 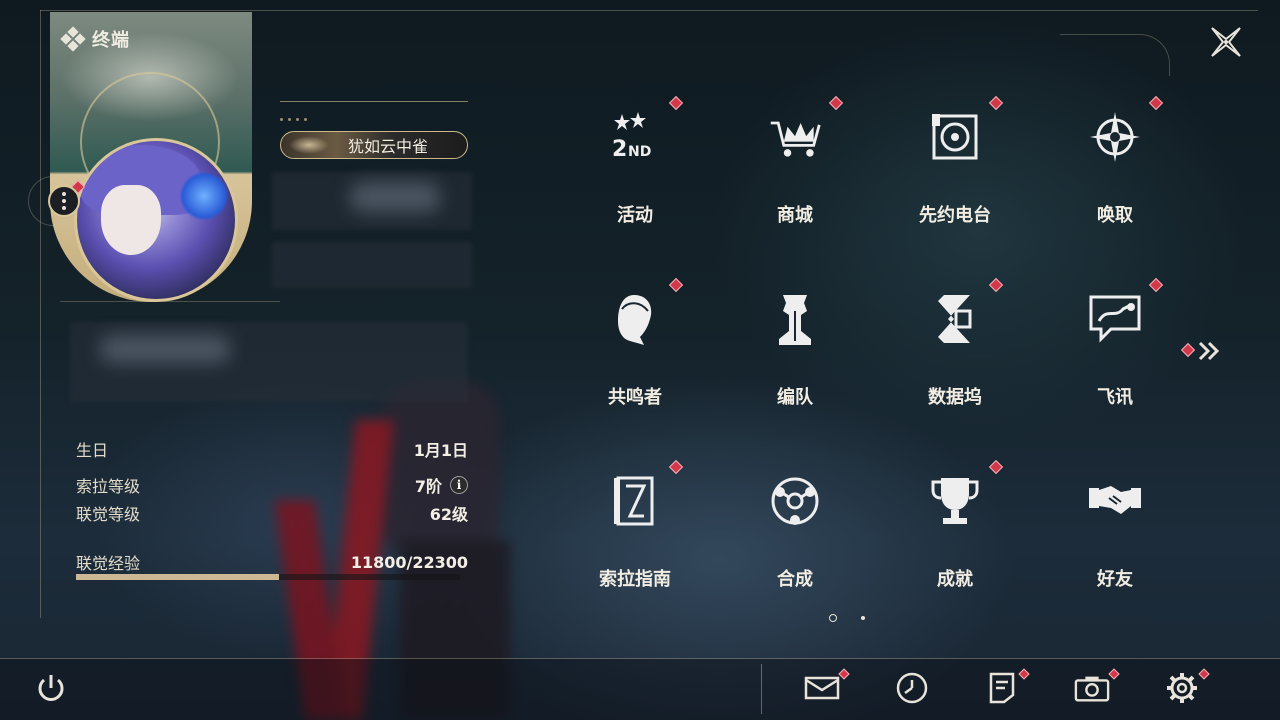 What do you see at coordinates (955, 397) in the screenshot?
I see `menu-item-label: 数据坞` at bounding box center [955, 397].